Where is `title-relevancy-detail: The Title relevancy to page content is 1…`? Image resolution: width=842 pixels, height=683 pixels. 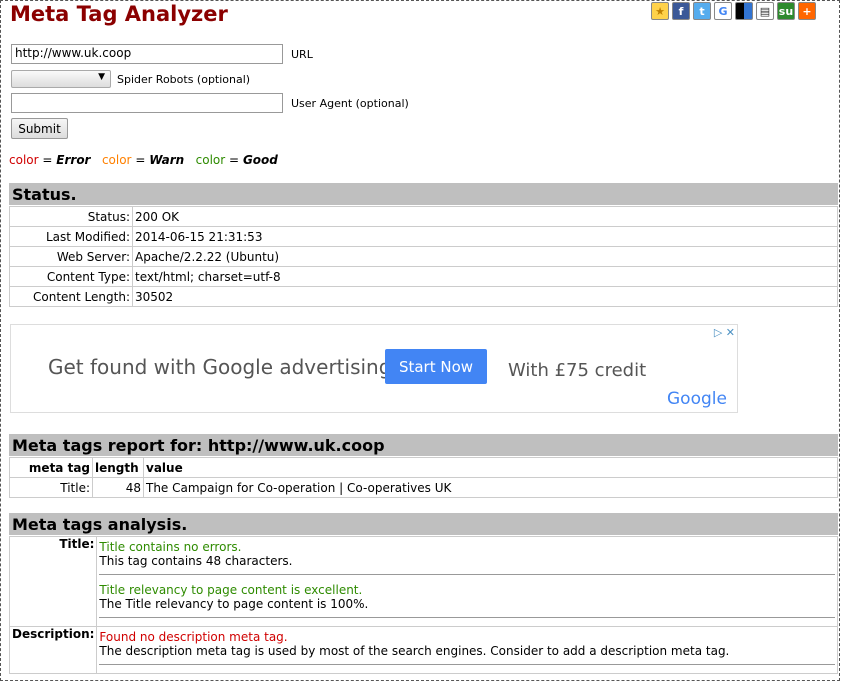
title-relevancy-detail: The Title relevancy to page content is 1… is located at coordinates (234, 604).